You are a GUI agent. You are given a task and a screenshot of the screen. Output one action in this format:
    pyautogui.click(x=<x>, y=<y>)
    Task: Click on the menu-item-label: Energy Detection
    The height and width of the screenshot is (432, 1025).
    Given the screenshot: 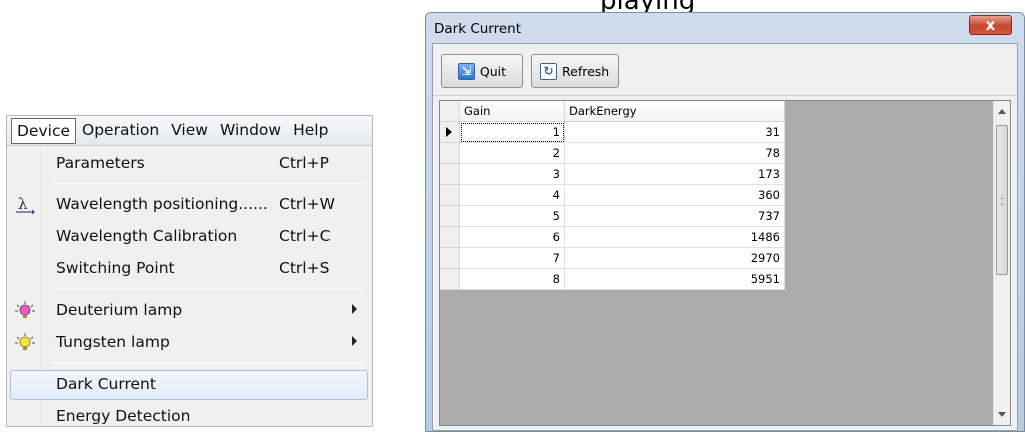 What is the action you would take?
    pyautogui.click(x=123, y=416)
    